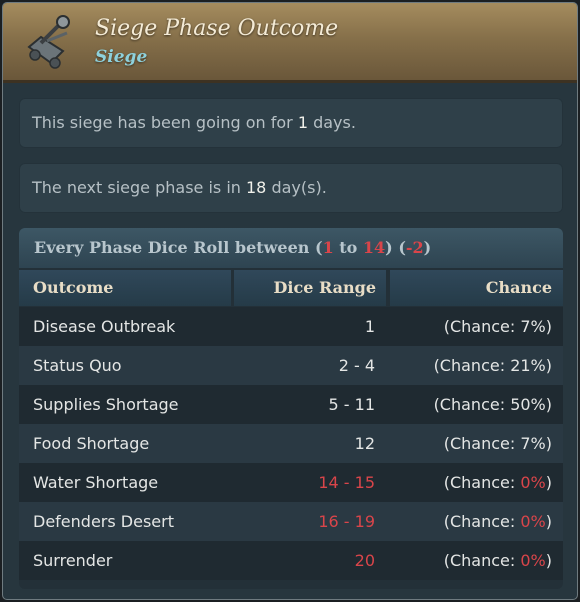  What do you see at coordinates (328, 247) in the screenshot?
I see `dice-min: 1` at bounding box center [328, 247].